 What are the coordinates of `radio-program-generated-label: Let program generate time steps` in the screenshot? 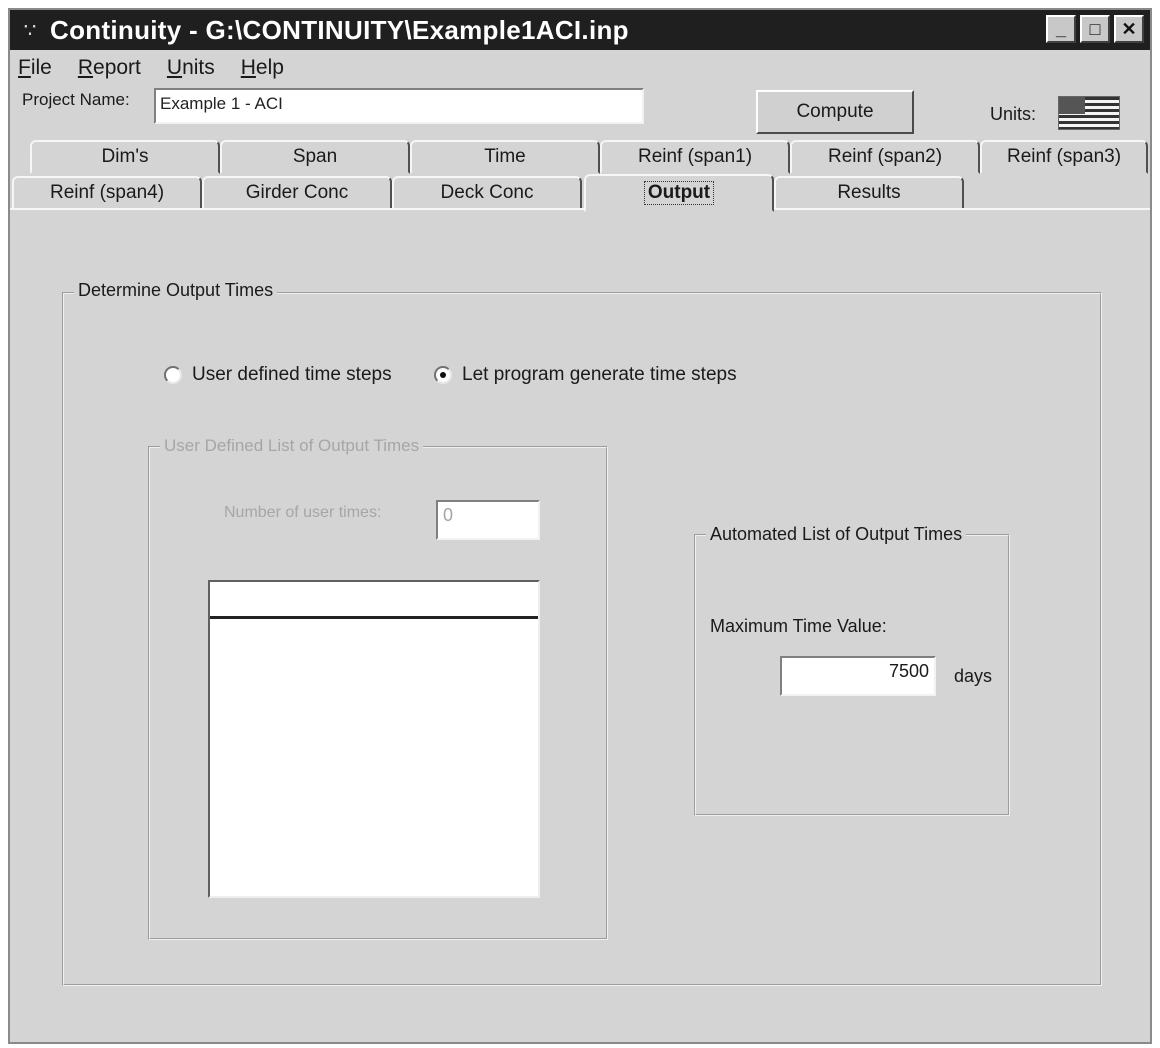 It's located at (599, 374).